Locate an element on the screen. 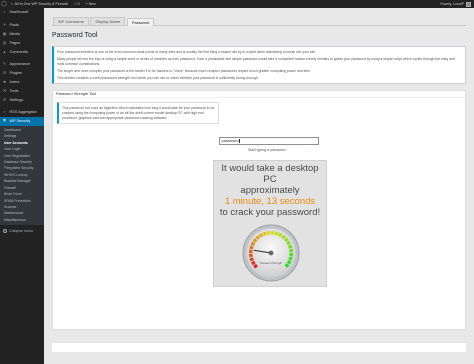 This screenshot has width=474, height=364. page-title: Password Tool is located at coordinates (75, 35).